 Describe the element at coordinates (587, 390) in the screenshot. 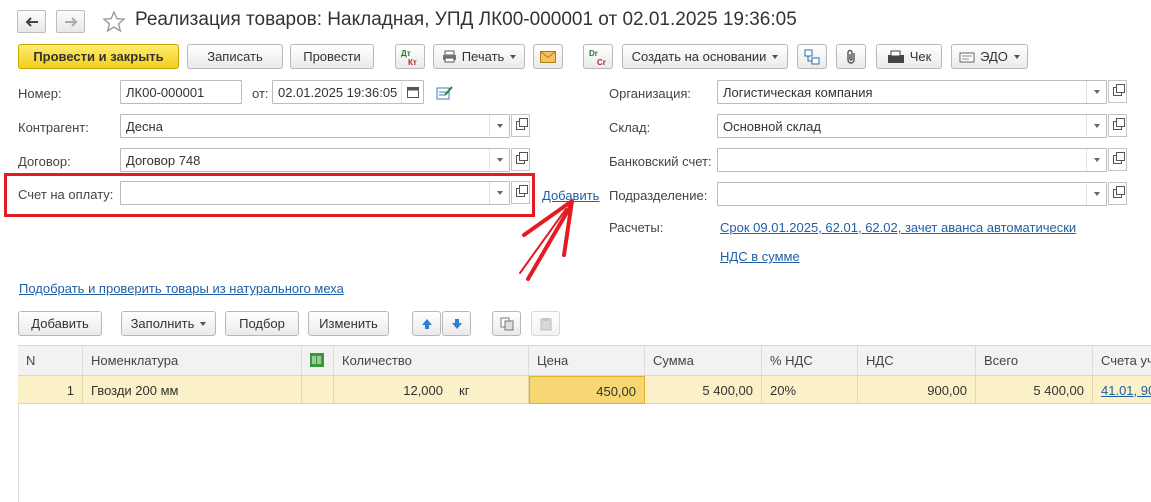

I see `row-price: 450,00` at that location.